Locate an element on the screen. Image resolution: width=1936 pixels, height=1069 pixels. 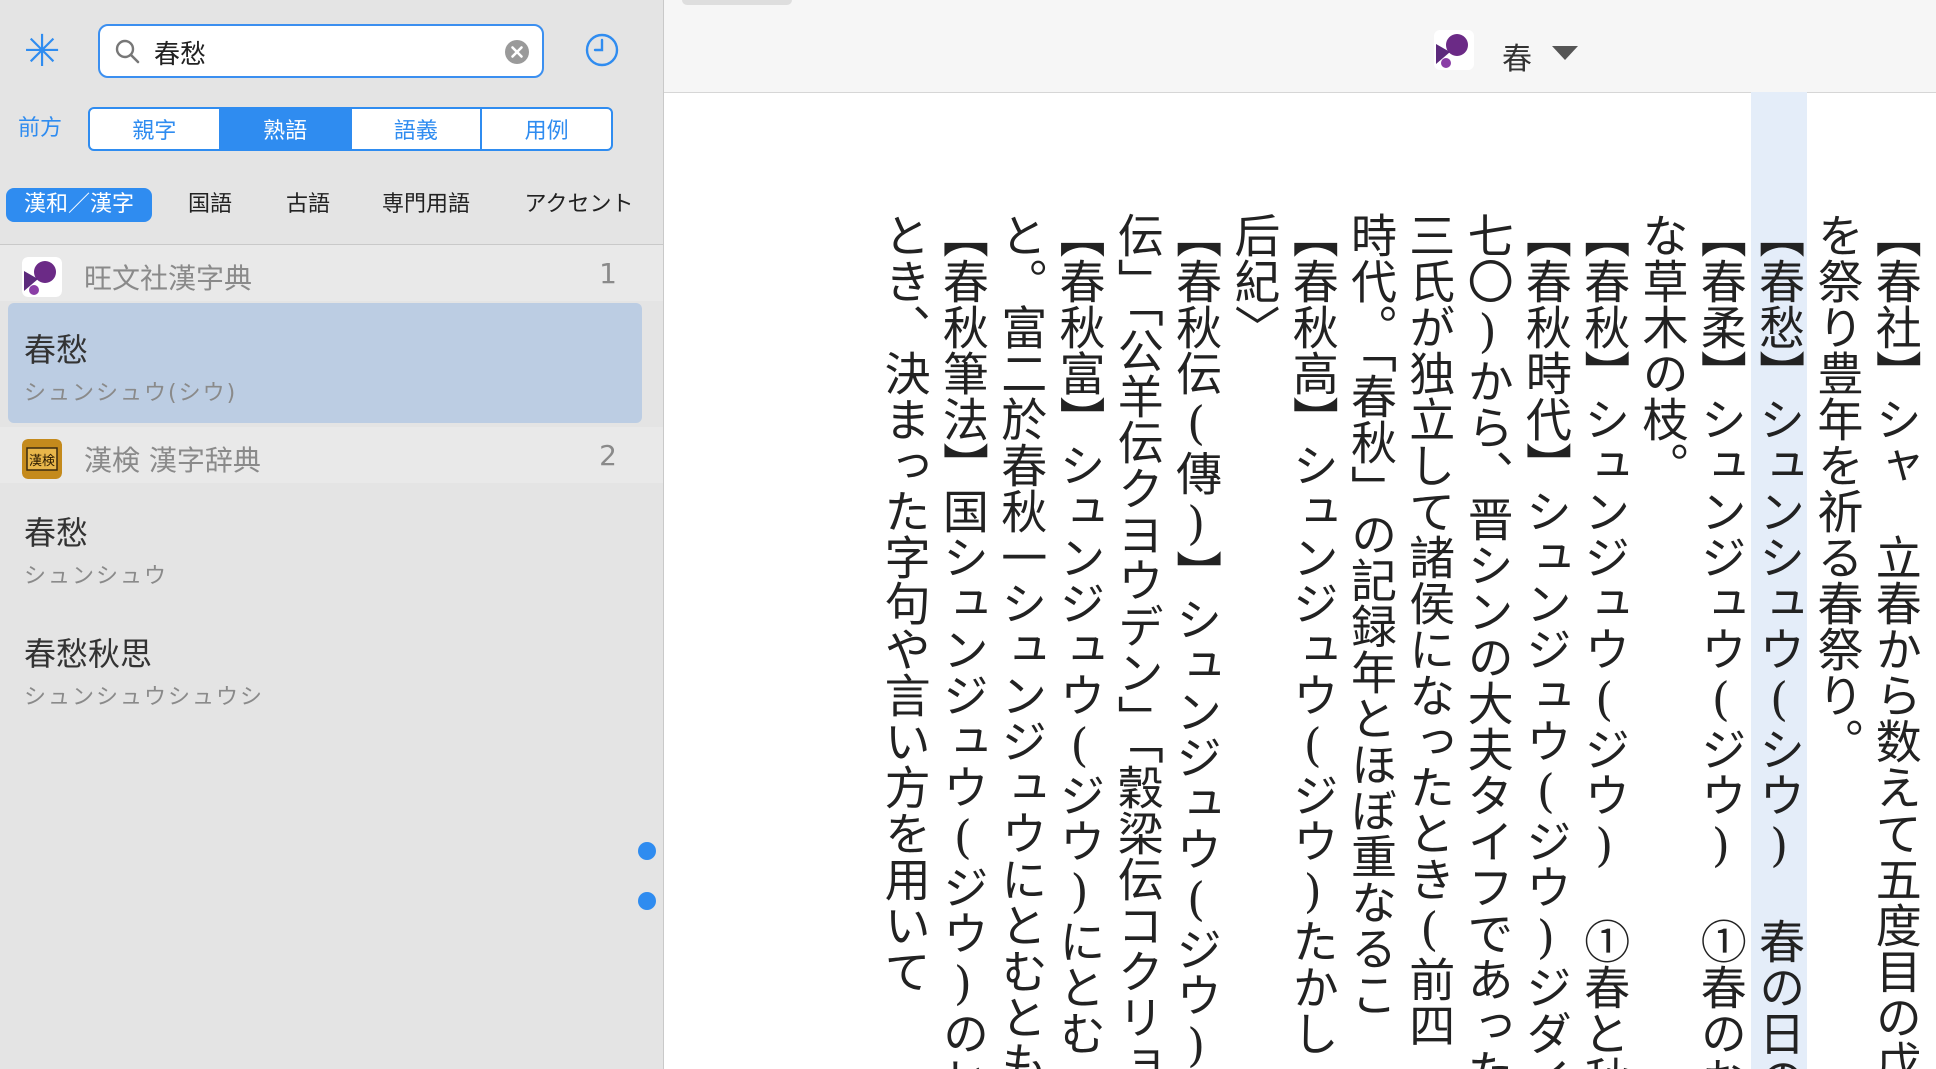
entry-headword: 春愁秋思 is located at coordinates (88, 654).